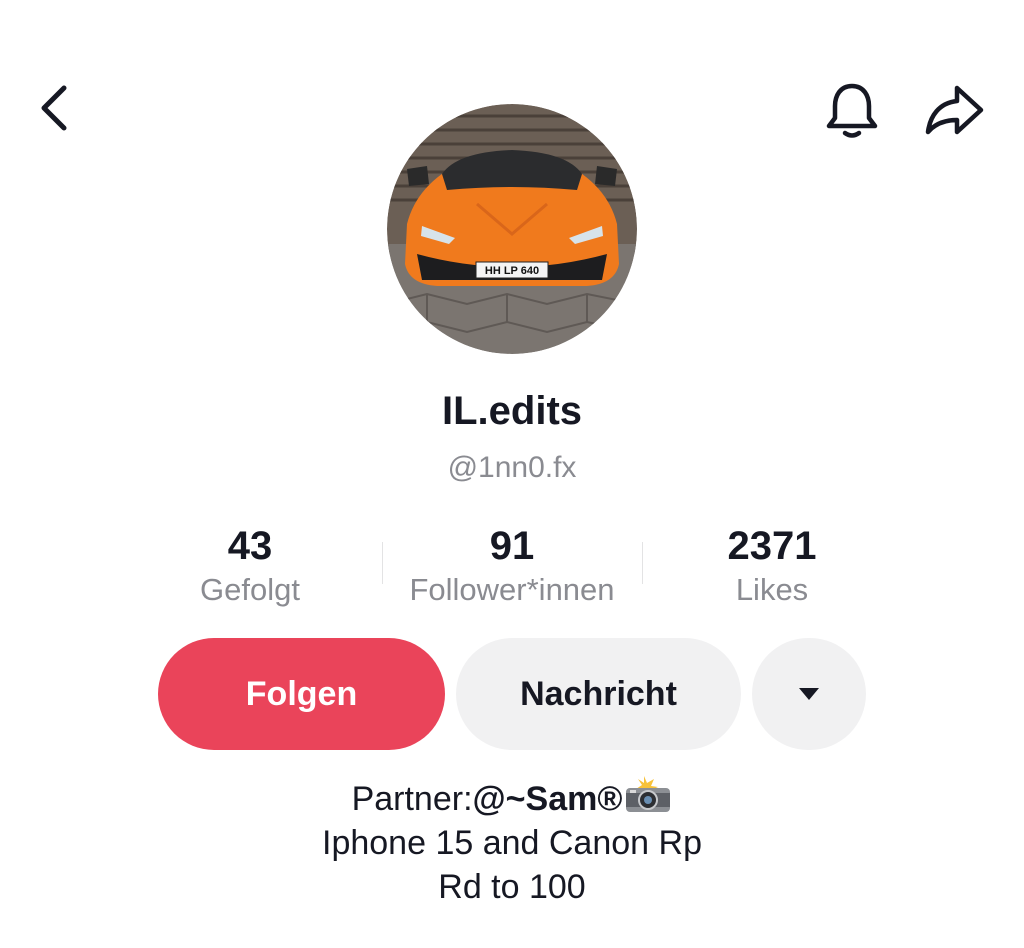 The image size is (1024, 948). I want to click on stat-following: 43 Gefolgt, so click(250, 566).